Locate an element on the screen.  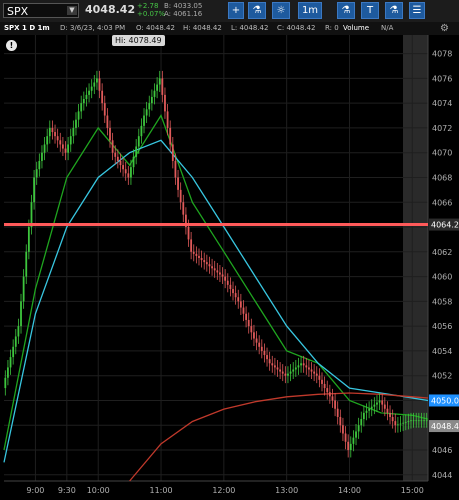
net-change: +2.78 is located at coordinates (148, 6).